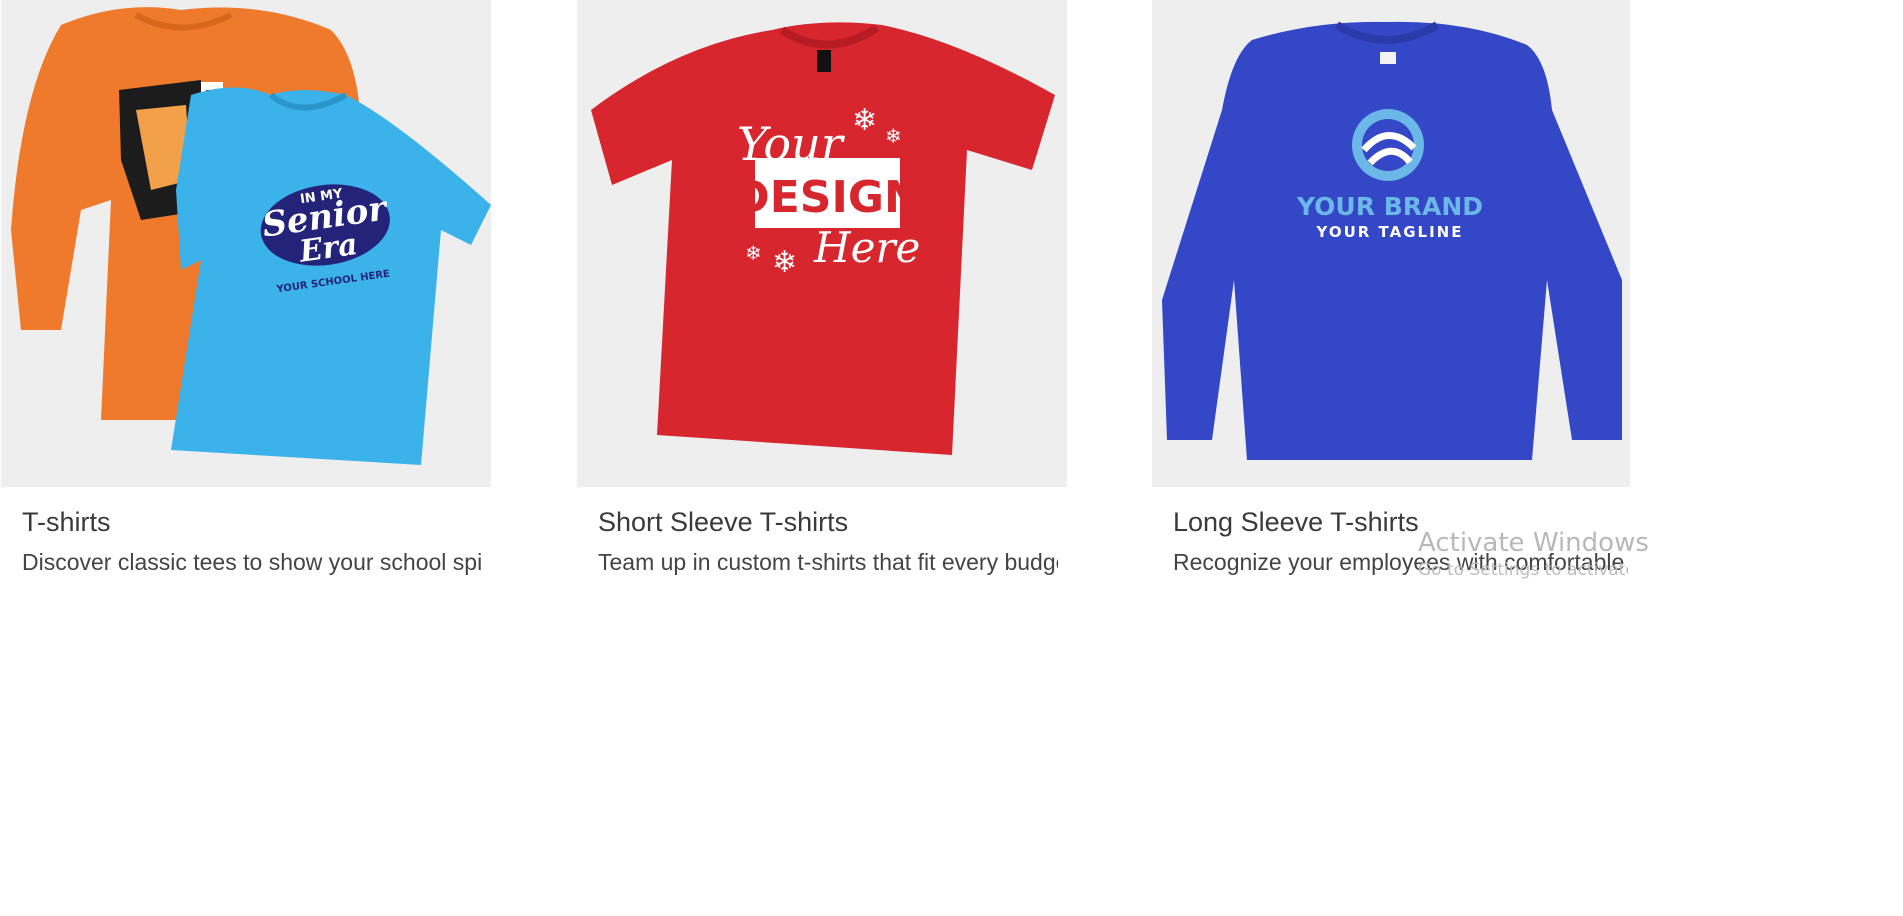  I want to click on red-tshirt-image: Your ❄ ❄ DESIGN ❄ ❄ Here, so click(822, 243).